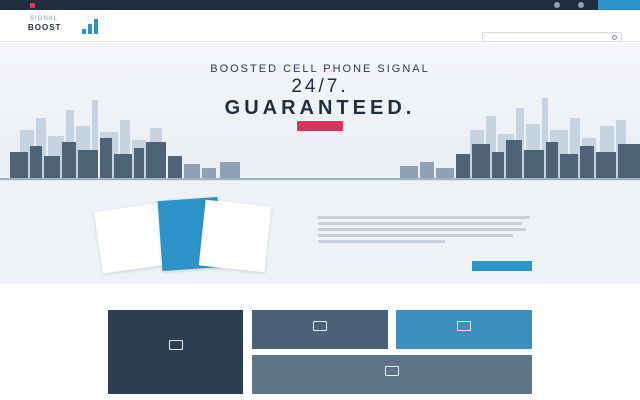  I want to click on logo: SIGNAL BOOST, so click(62, 27).